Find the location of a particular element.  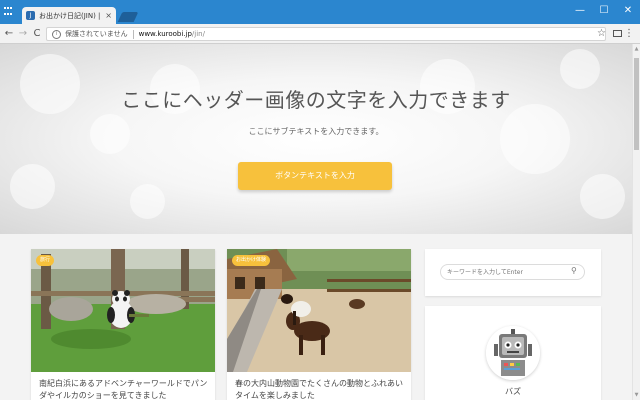

profile-name: バズ is located at coordinates (513, 391).